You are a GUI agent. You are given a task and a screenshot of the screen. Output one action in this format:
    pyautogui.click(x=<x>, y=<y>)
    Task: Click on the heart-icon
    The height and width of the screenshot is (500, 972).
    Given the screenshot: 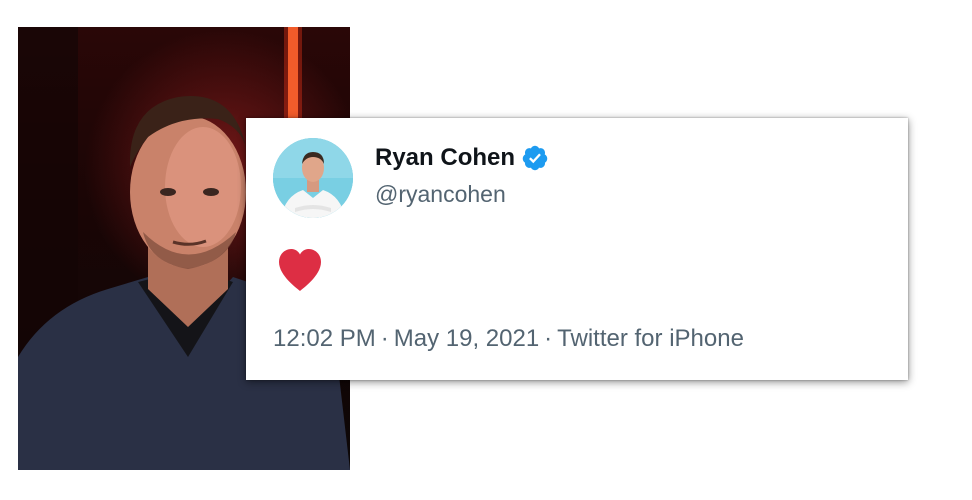 What is the action you would take?
    pyautogui.click(x=300, y=270)
    